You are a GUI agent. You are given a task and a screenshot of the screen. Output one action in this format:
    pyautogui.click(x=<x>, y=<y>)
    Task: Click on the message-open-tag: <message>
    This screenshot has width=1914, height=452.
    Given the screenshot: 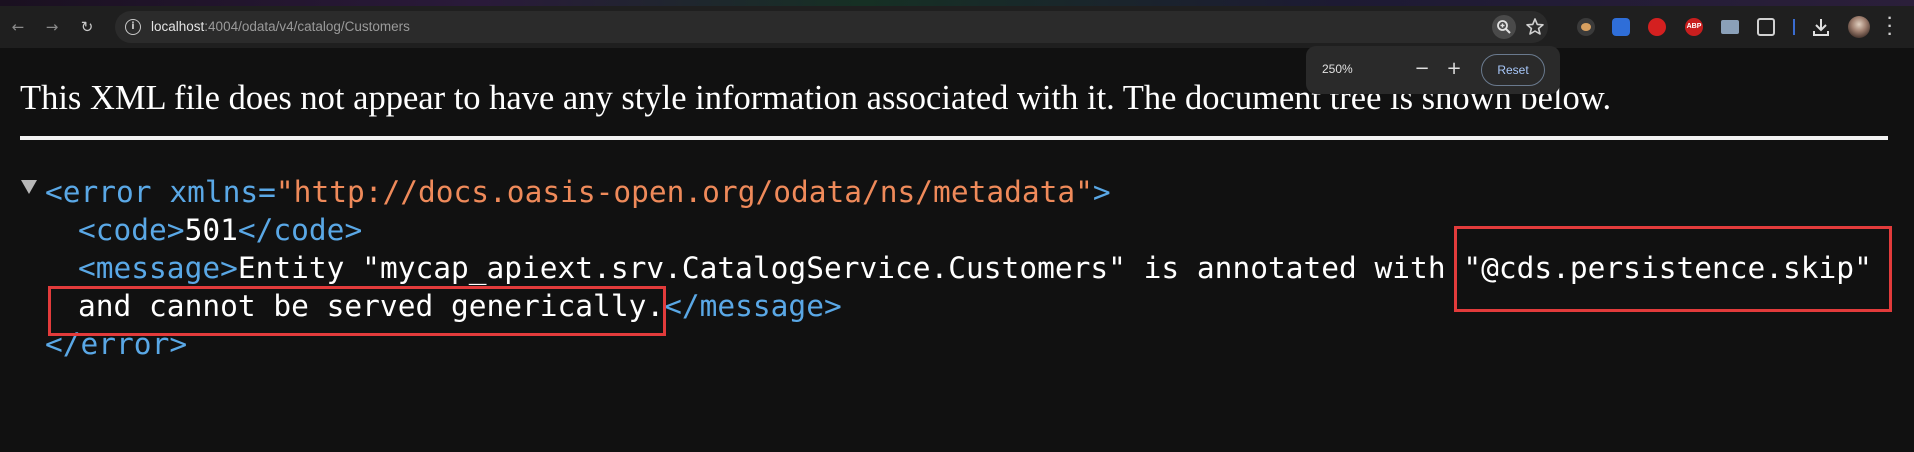 What is the action you would take?
    pyautogui.click(x=158, y=268)
    